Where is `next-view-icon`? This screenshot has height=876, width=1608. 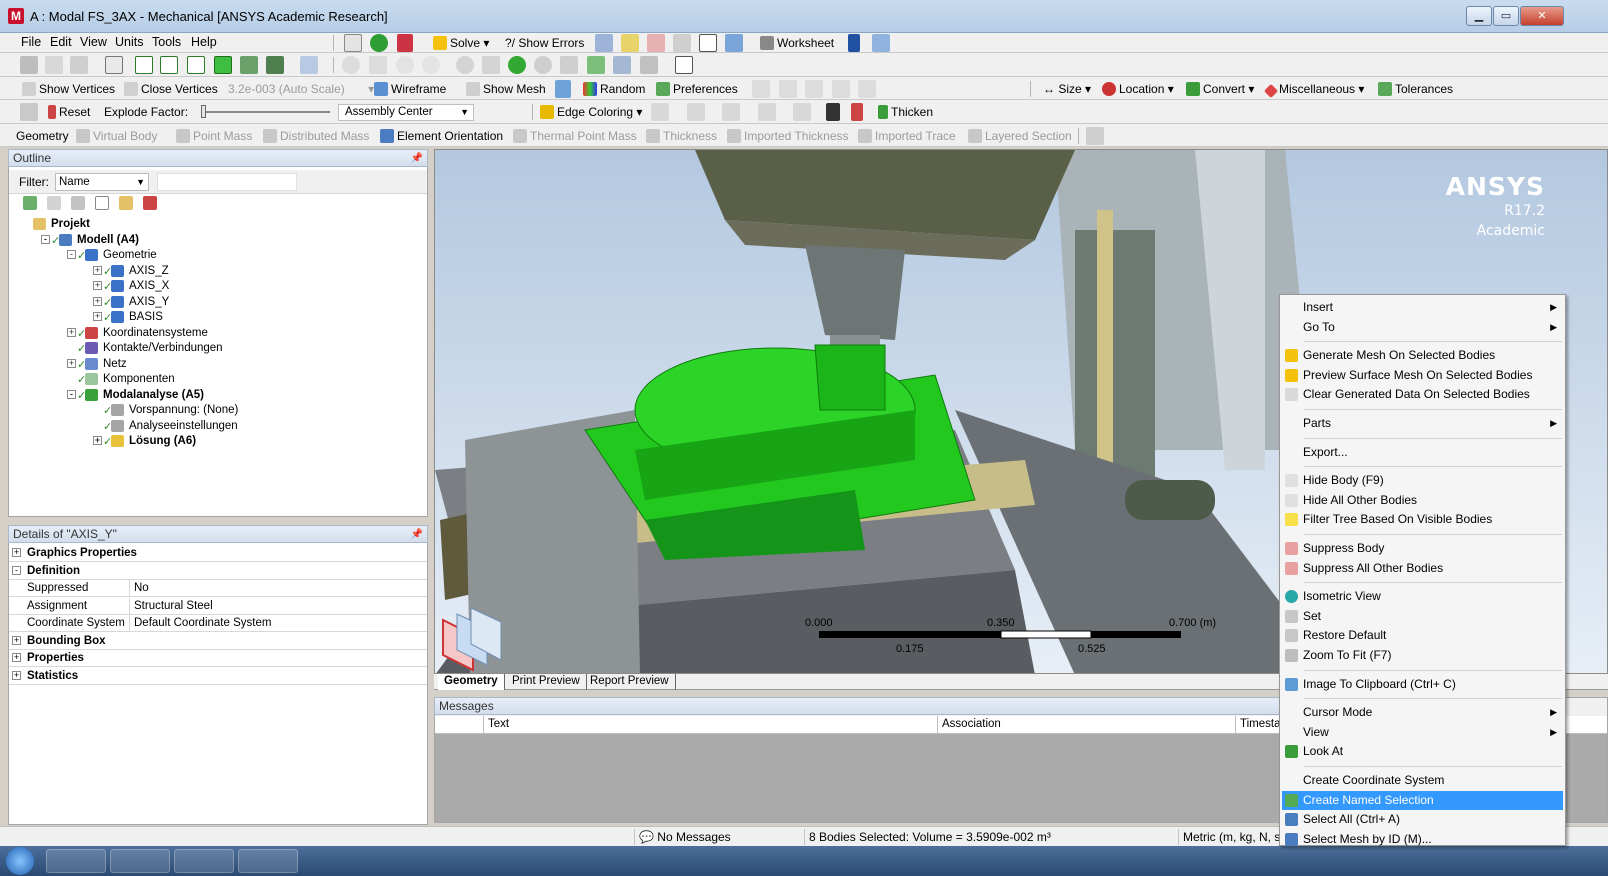 next-view-icon is located at coordinates (622, 65).